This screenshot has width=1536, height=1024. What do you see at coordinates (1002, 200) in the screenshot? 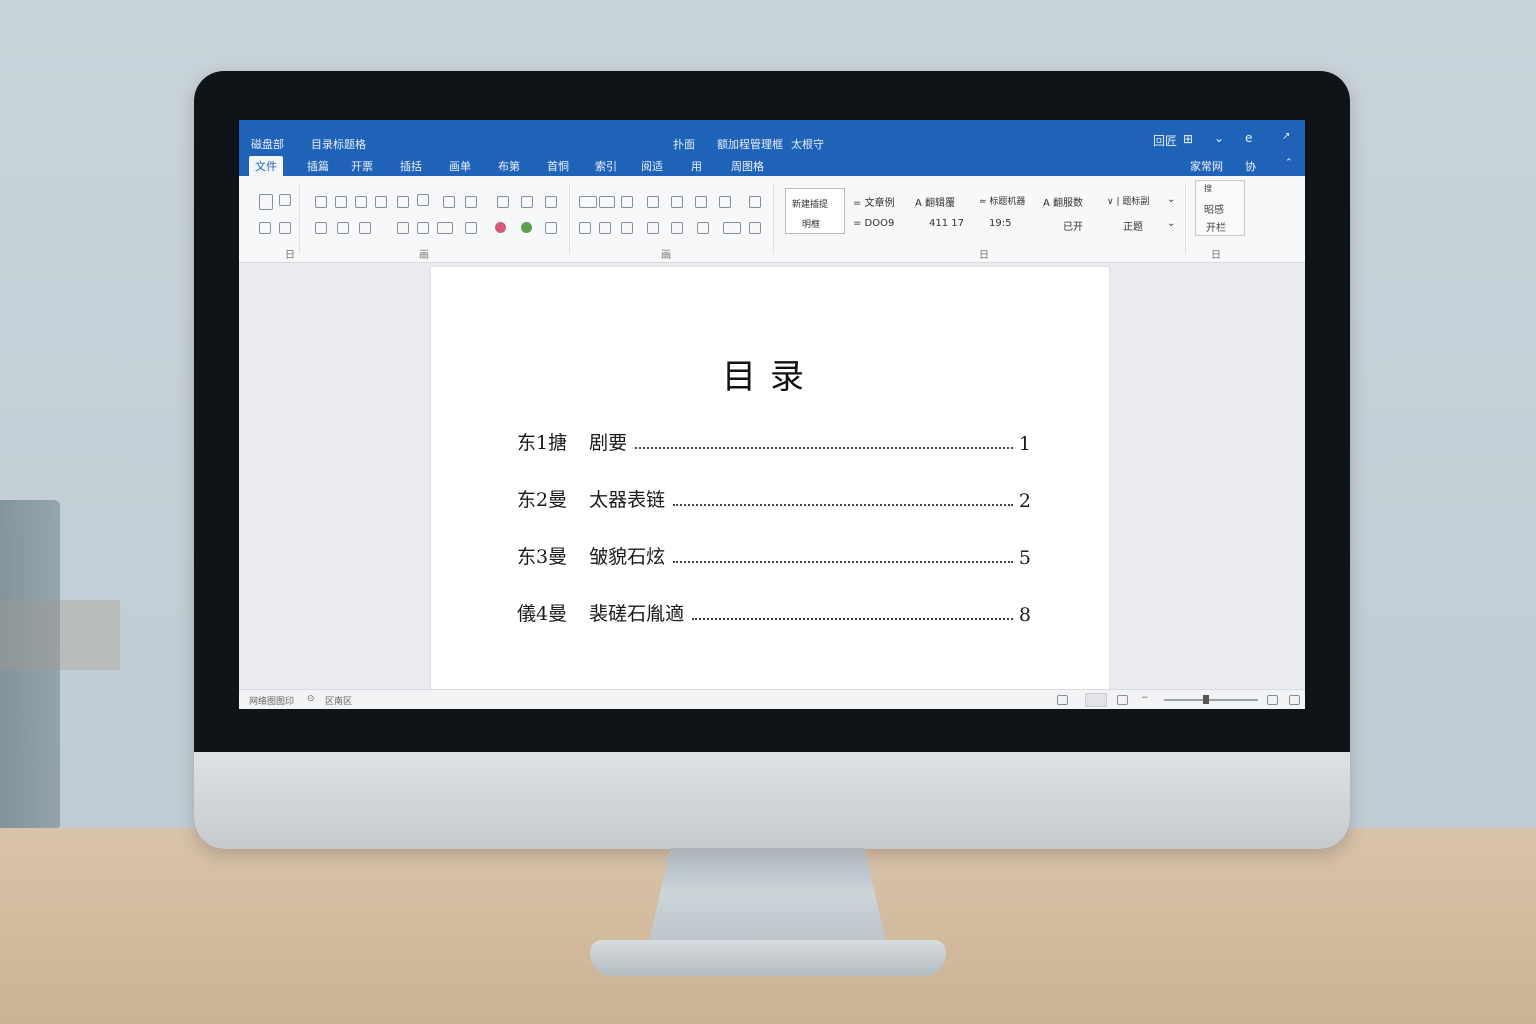
I see `style-gallery-item-3: ≈ 标题机器` at bounding box center [1002, 200].